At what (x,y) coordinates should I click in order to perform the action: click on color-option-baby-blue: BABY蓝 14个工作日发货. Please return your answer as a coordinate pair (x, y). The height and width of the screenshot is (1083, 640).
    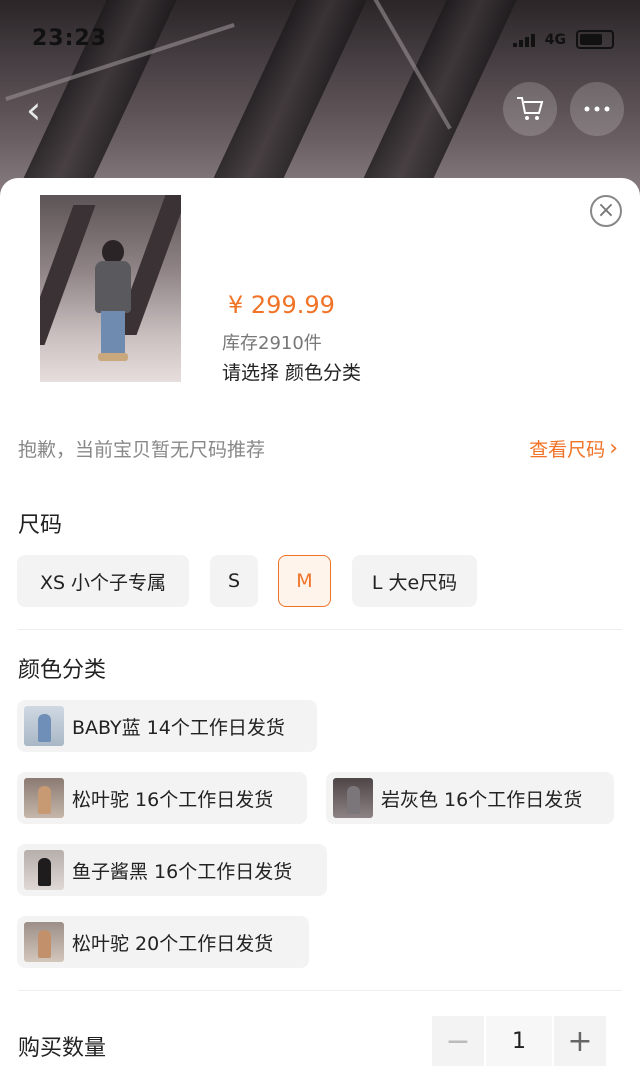
    Looking at the image, I should click on (167, 726).